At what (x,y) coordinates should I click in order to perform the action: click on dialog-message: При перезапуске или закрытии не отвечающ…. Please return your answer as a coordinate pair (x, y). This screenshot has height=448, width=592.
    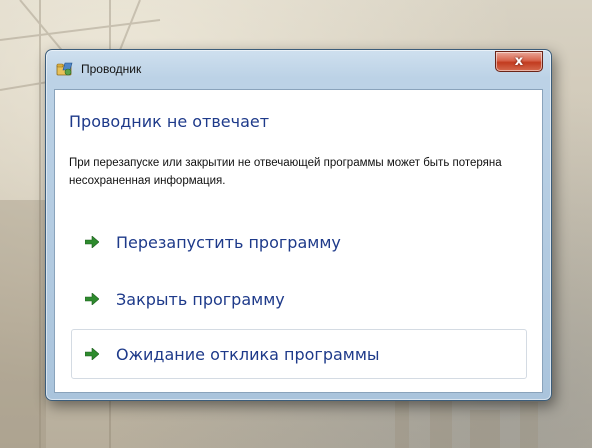
    Looking at the image, I should click on (285, 172).